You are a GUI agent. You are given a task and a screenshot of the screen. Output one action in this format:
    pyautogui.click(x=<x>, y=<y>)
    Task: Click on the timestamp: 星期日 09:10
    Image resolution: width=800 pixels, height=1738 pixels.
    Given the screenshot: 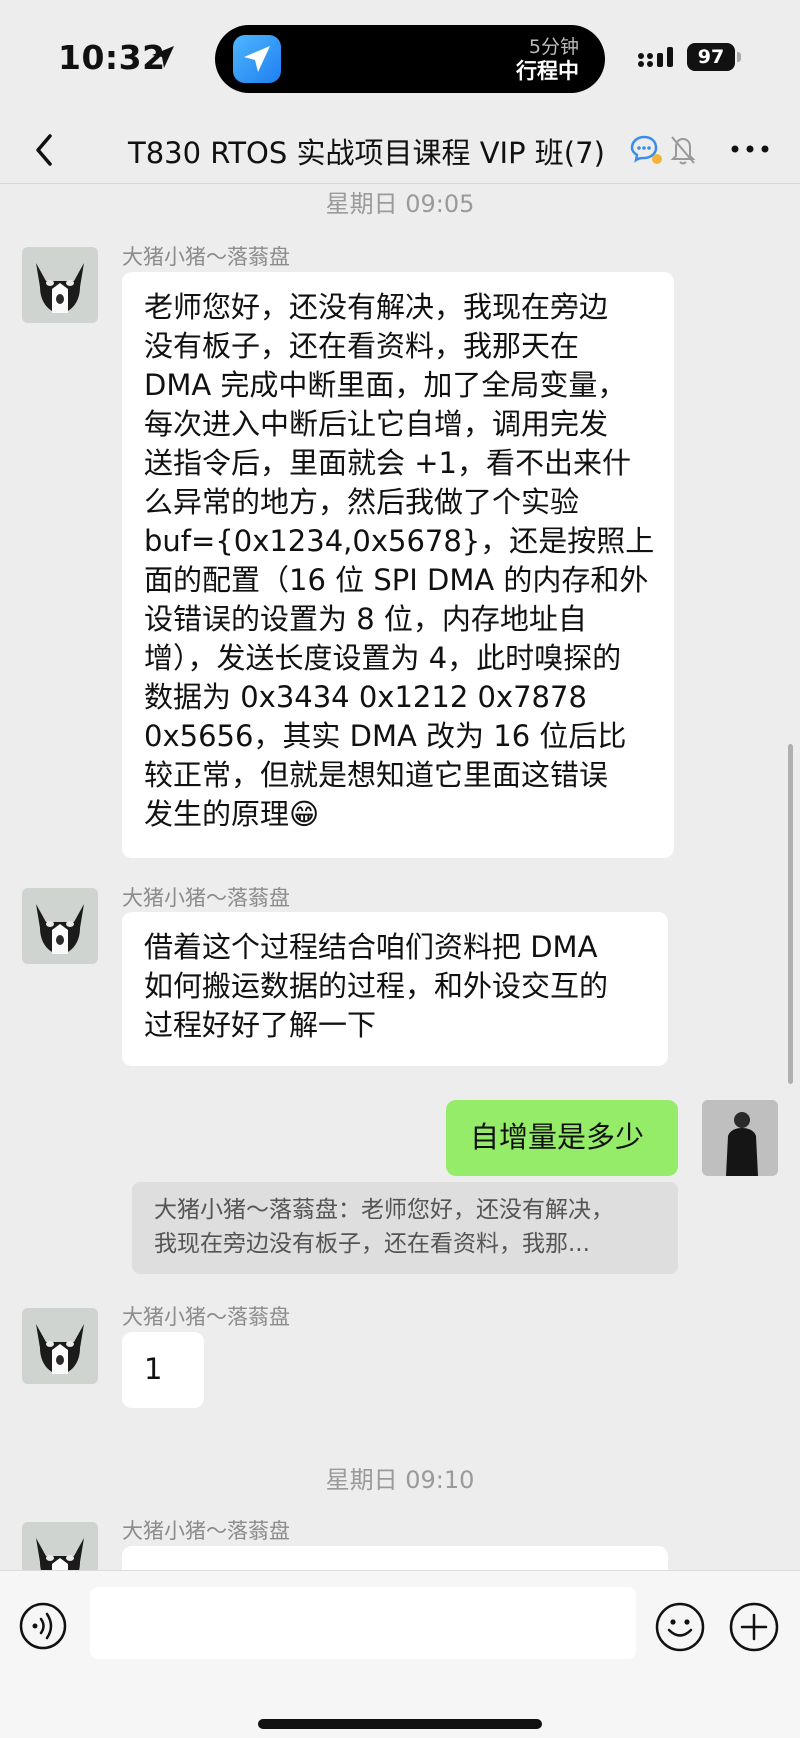 What is the action you would take?
    pyautogui.click(x=400, y=1480)
    